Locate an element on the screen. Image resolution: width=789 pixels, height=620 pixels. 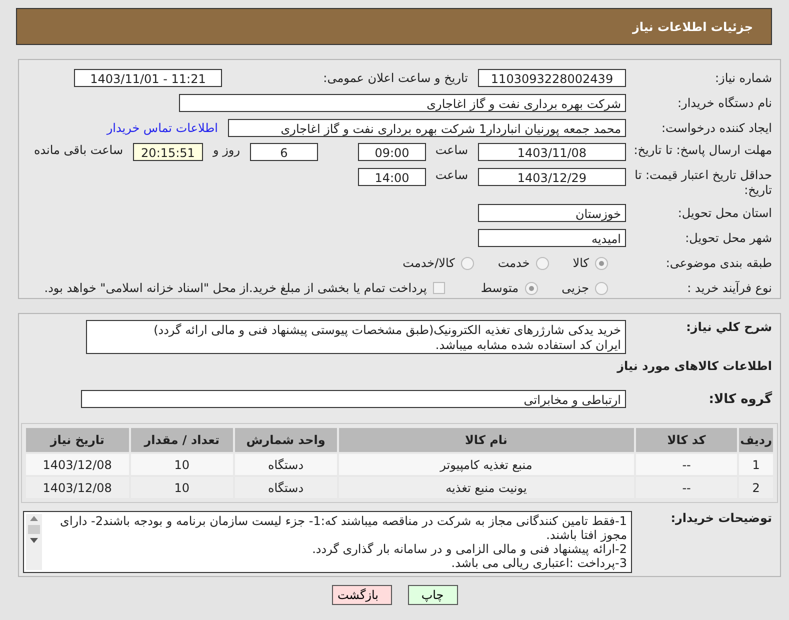
field-label: نام دستگاه خریدار: is located at coordinates (724, 103).